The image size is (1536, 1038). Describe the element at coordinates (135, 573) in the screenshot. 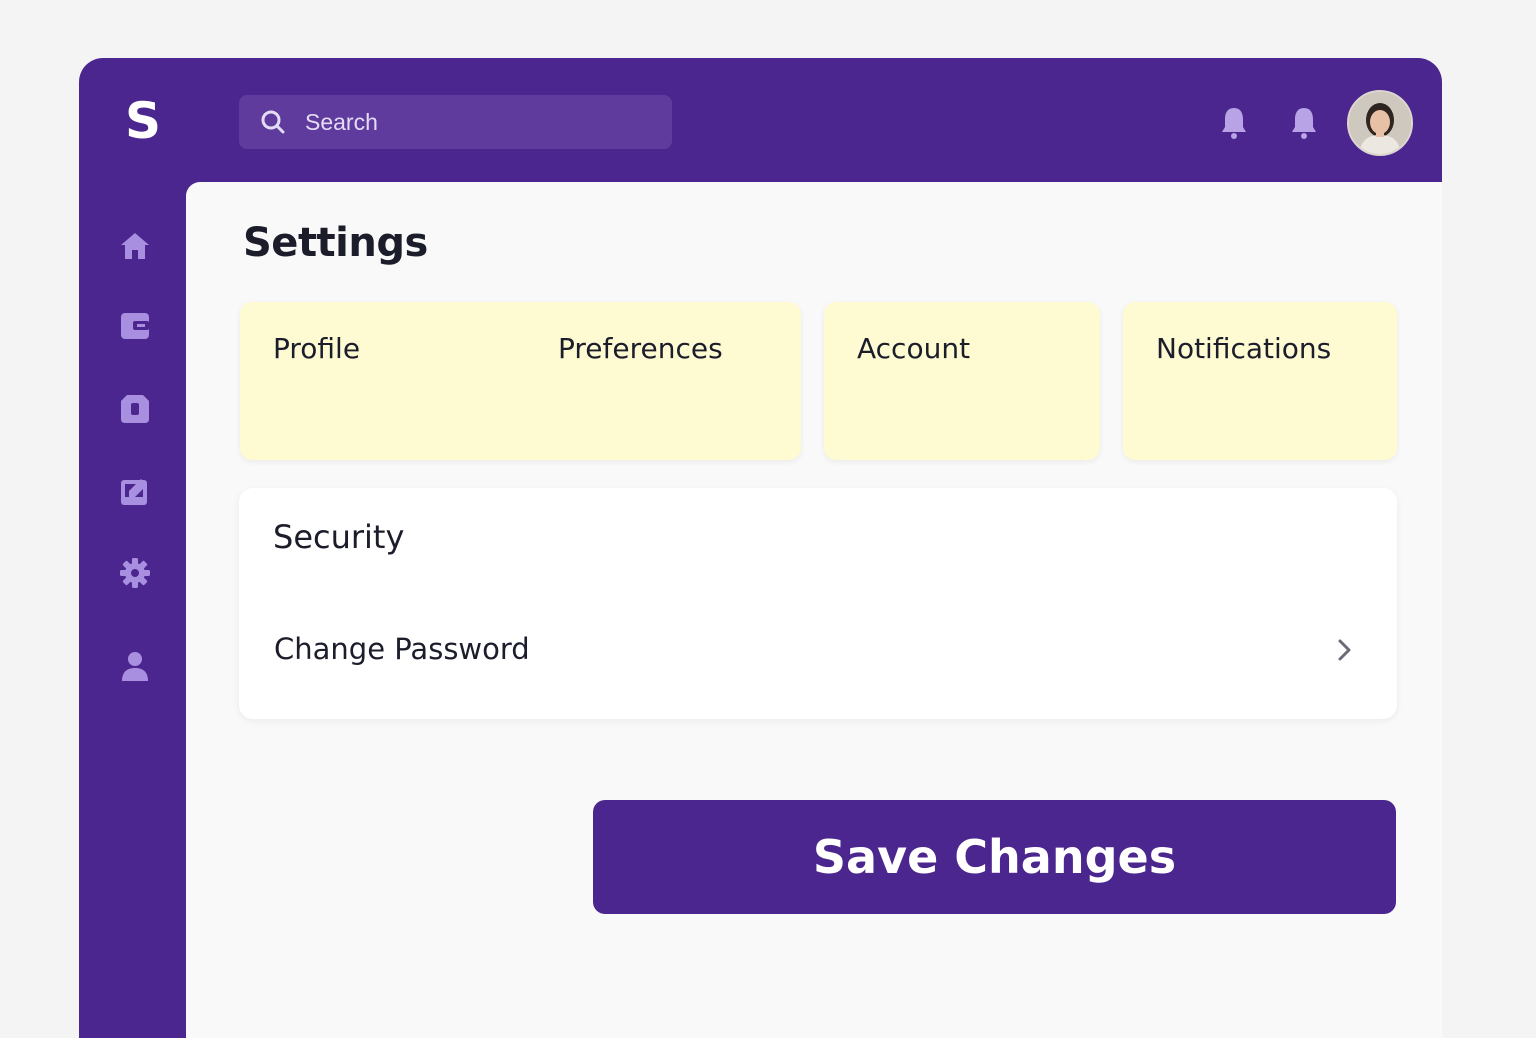

I see `gear-icon` at that location.